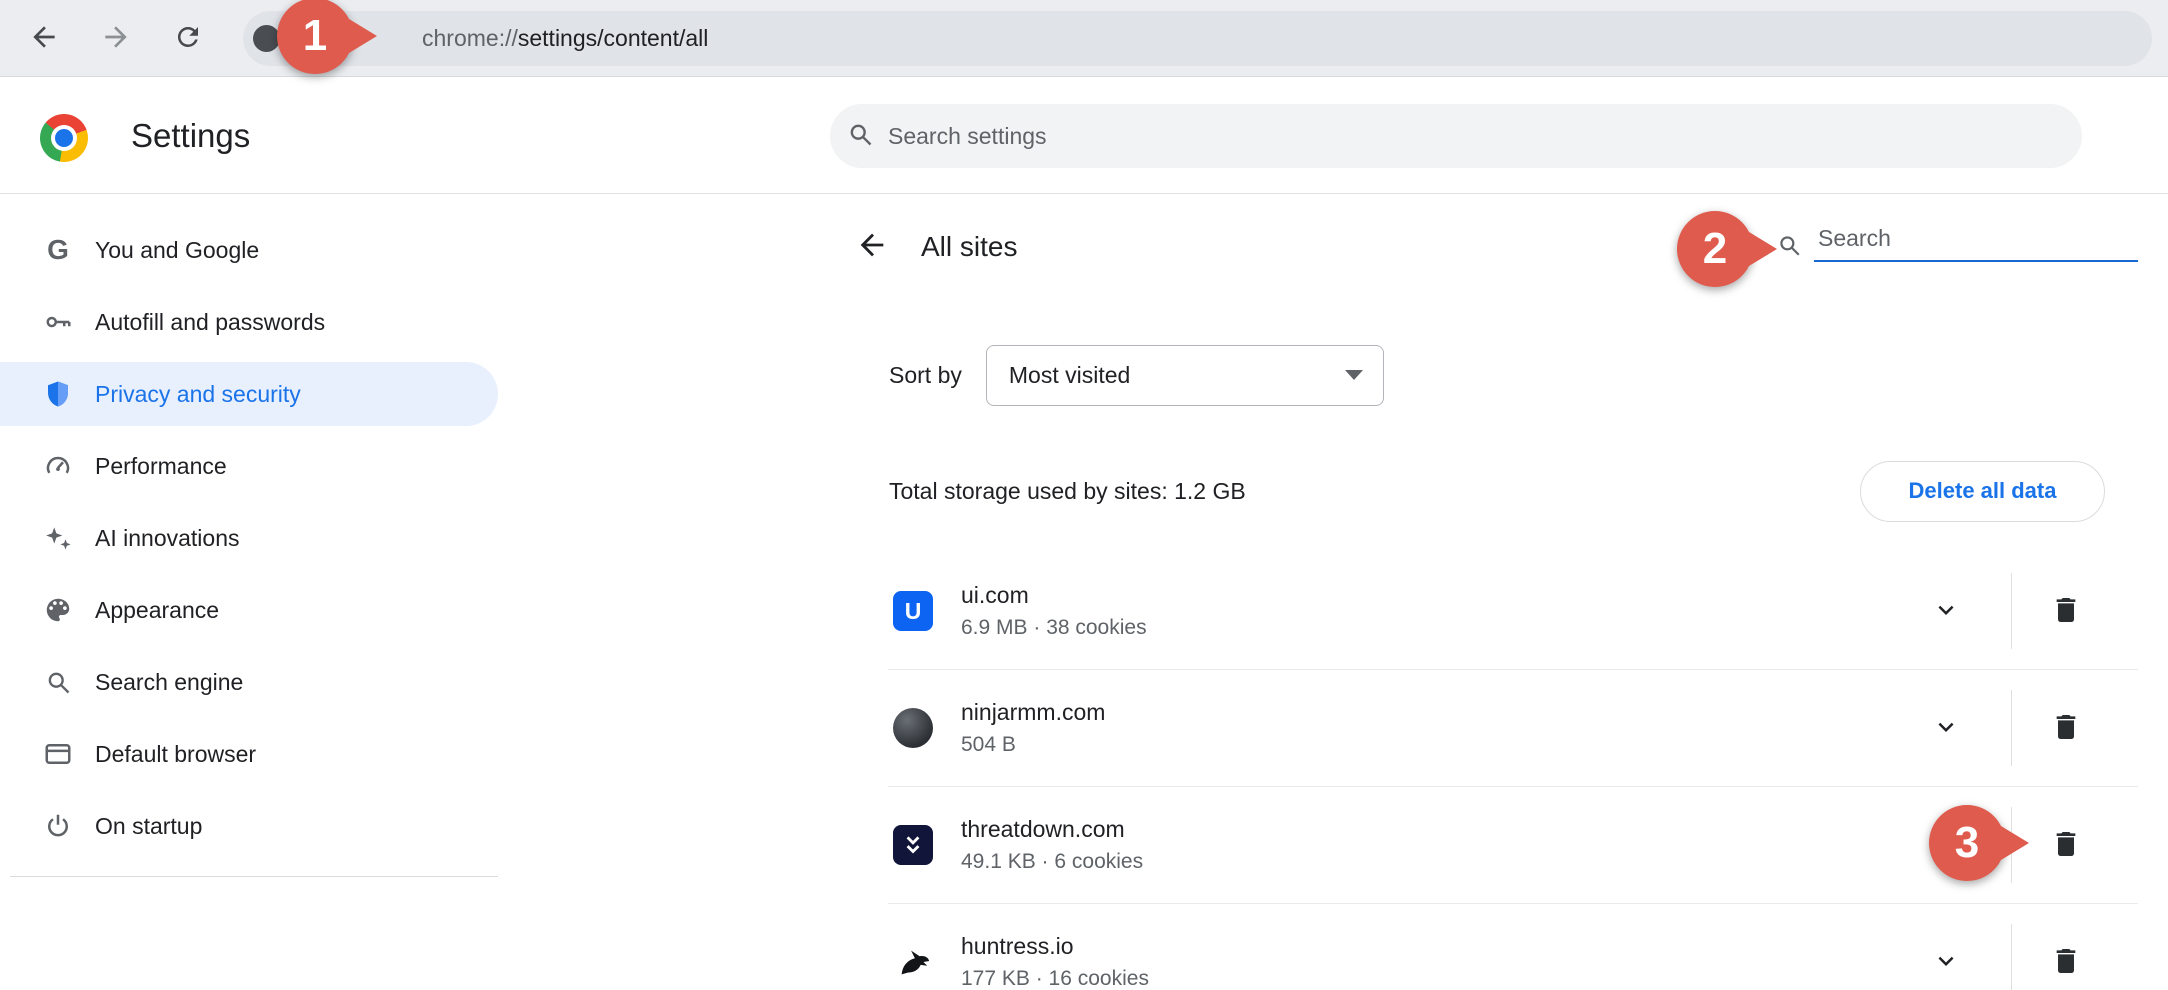 The image size is (2168, 990). Describe the element at coordinates (913, 962) in the screenshot. I see `huntress-favicon` at that location.